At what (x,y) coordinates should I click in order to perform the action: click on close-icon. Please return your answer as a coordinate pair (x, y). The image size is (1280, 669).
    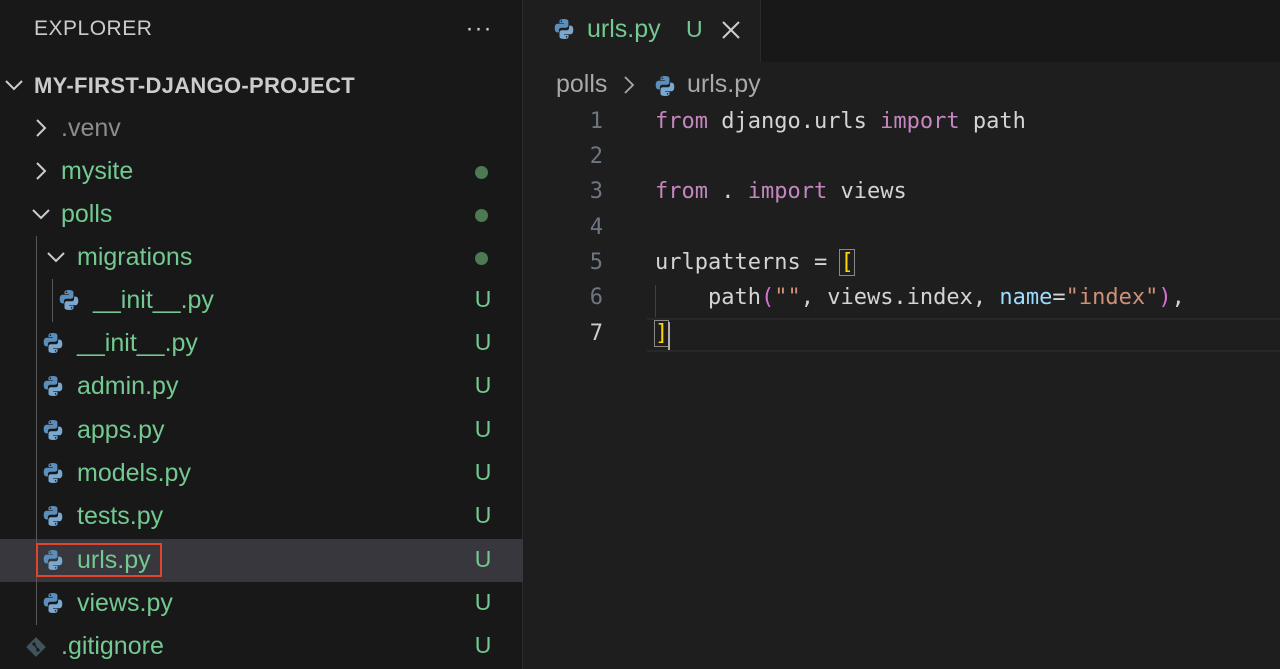
    Looking at the image, I should click on (731, 30).